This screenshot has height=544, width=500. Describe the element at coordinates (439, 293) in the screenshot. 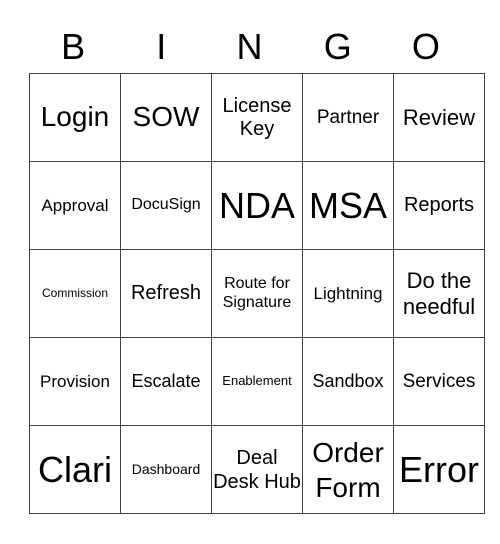

I see `bingo-cell: Do the needful` at that location.